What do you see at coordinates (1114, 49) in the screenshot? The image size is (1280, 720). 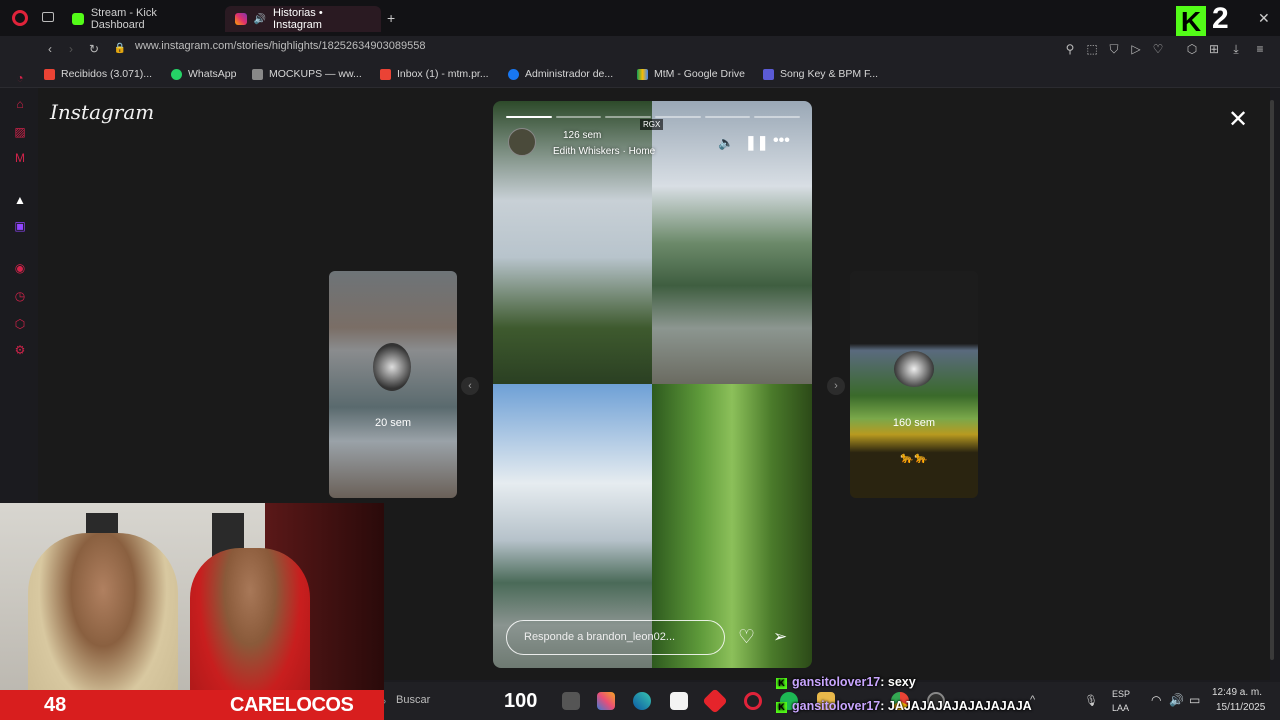 I see `shield-icon: ⛉` at bounding box center [1114, 49].